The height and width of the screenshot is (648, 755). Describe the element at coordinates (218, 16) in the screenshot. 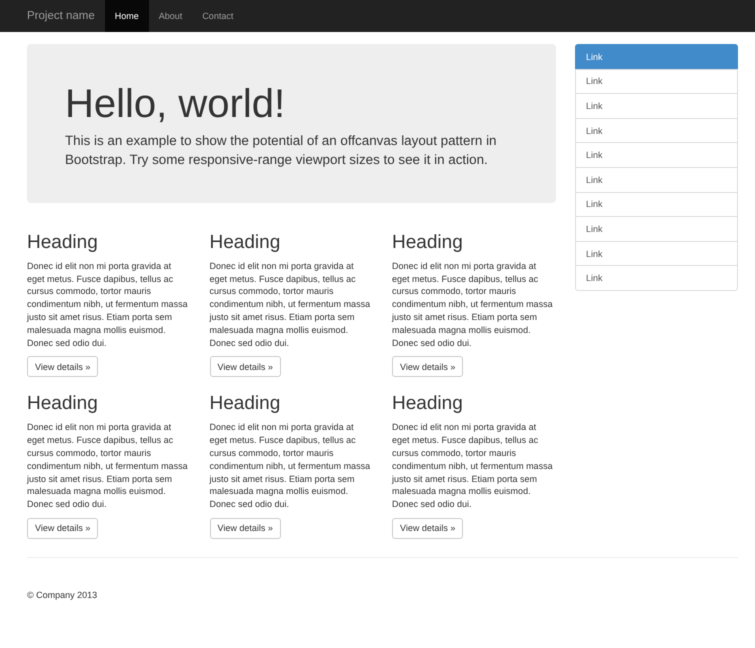

I see `nav-link: Contact` at that location.